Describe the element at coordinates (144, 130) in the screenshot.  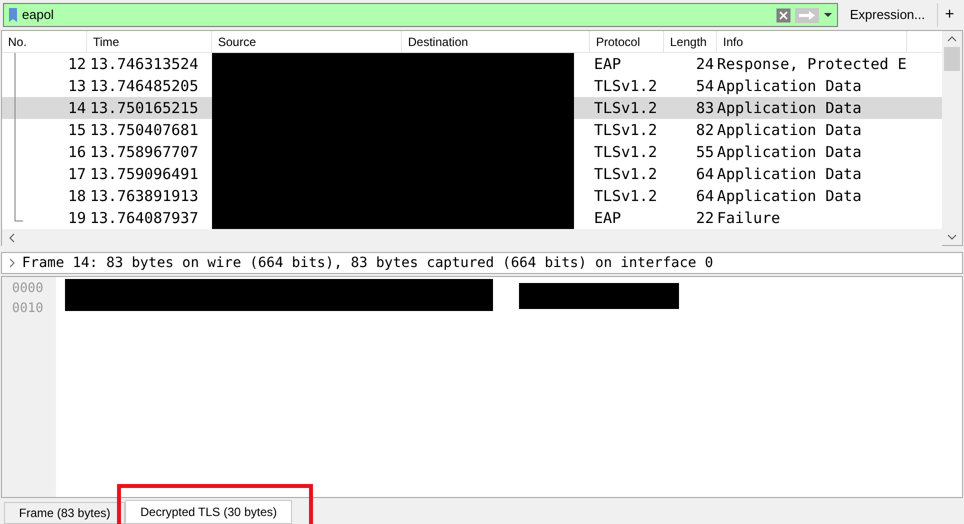
I see `packet-time: 13.750407681` at that location.